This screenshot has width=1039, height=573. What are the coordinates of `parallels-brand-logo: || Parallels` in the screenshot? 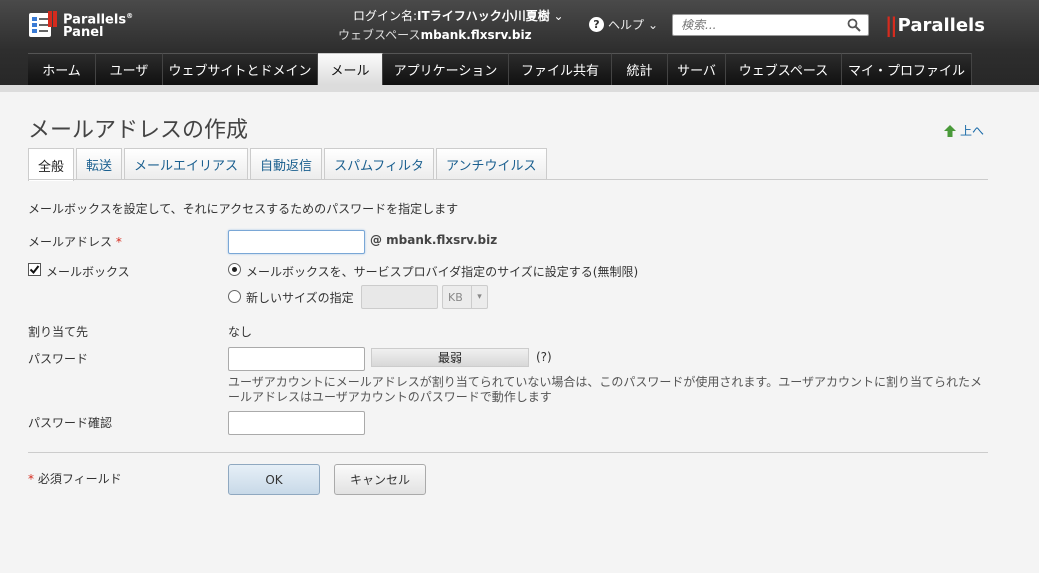 It's located at (935, 25).